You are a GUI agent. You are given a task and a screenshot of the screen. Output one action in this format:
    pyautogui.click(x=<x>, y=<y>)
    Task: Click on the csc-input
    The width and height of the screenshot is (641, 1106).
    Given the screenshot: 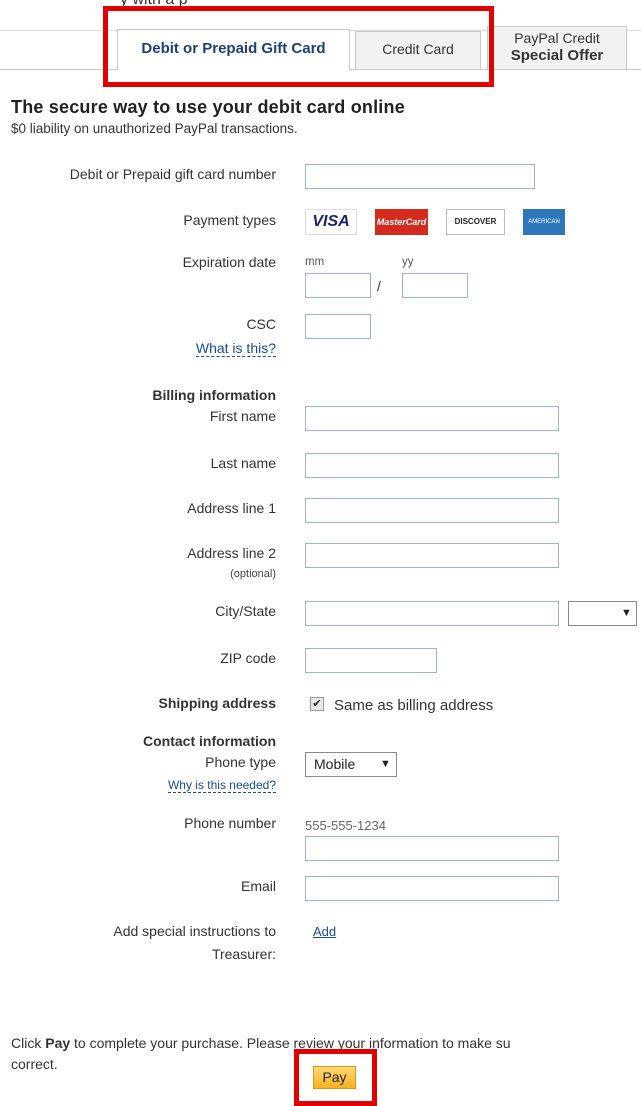 What is the action you would take?
    pyautogui.click(x=338, y=326)
    